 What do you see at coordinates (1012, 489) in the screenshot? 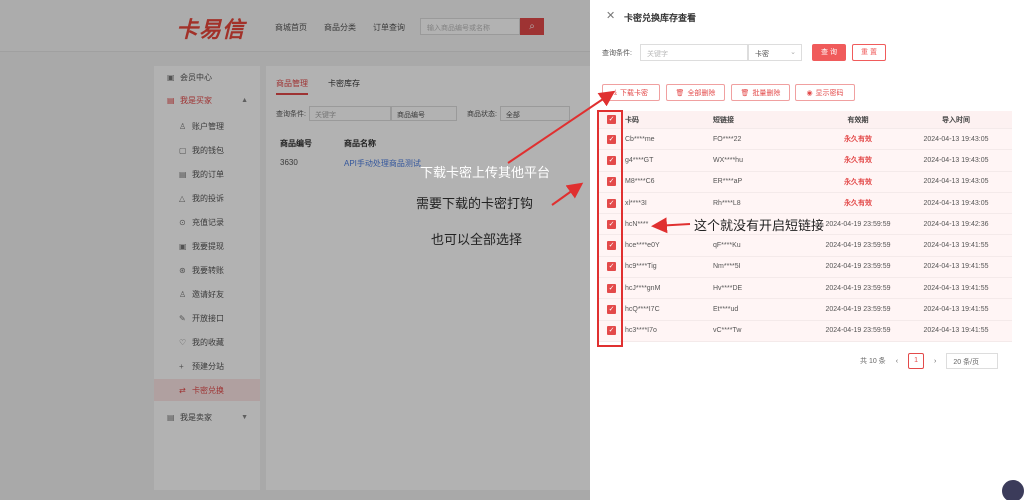
I see `avatar` at bounding box center [1012, 489].